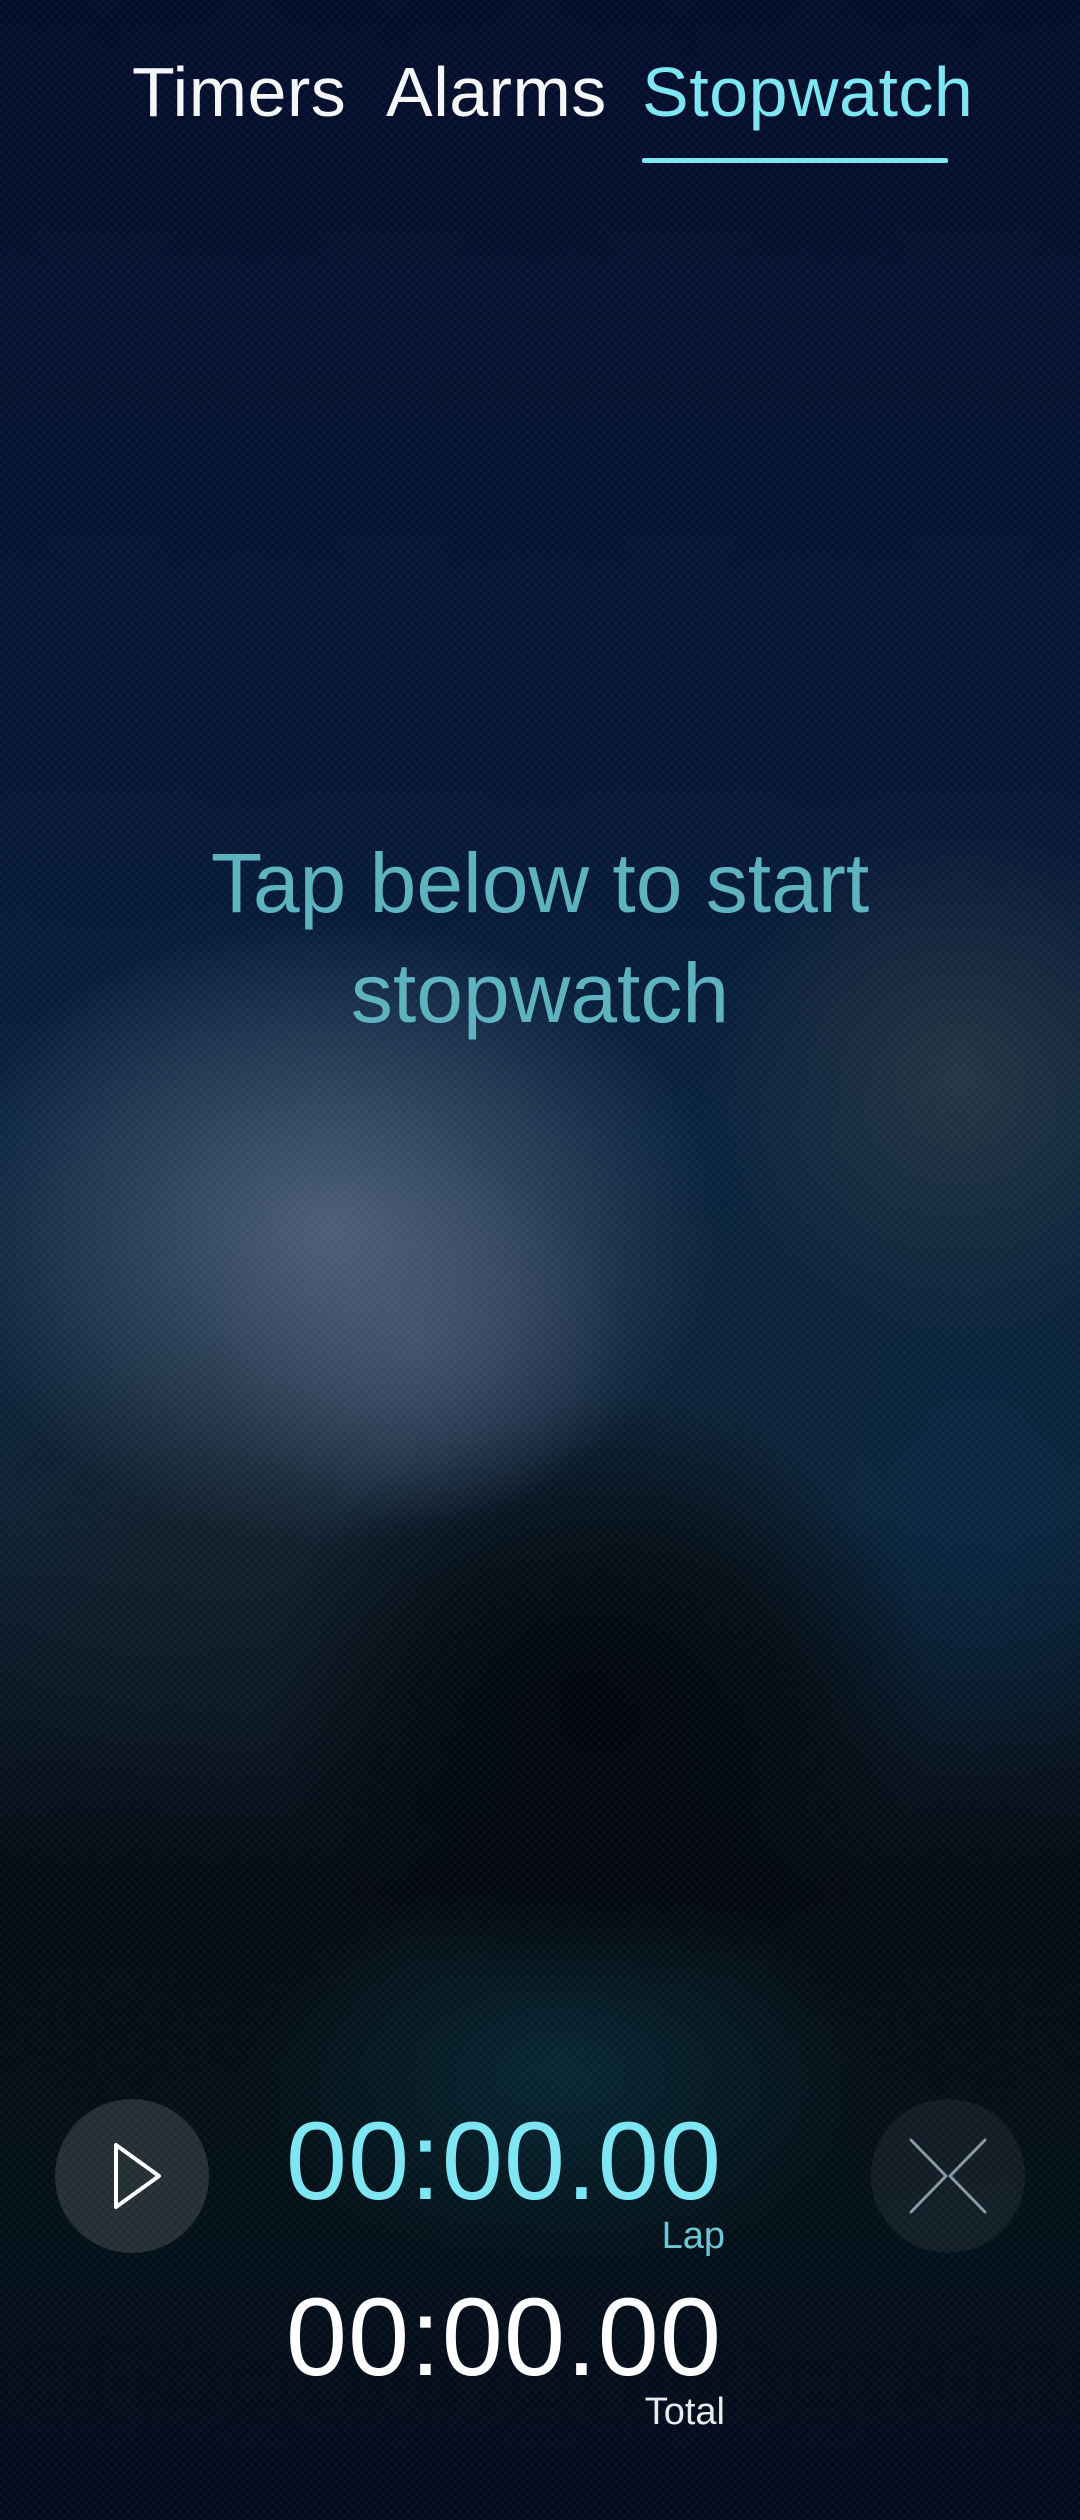 Image resolution: width=1080 pixels, height=2520 pixels. What do you see at coordinates (684, 2412) in the screenshot?
I see `total-label: Total` at bounding box center [684, 2412].